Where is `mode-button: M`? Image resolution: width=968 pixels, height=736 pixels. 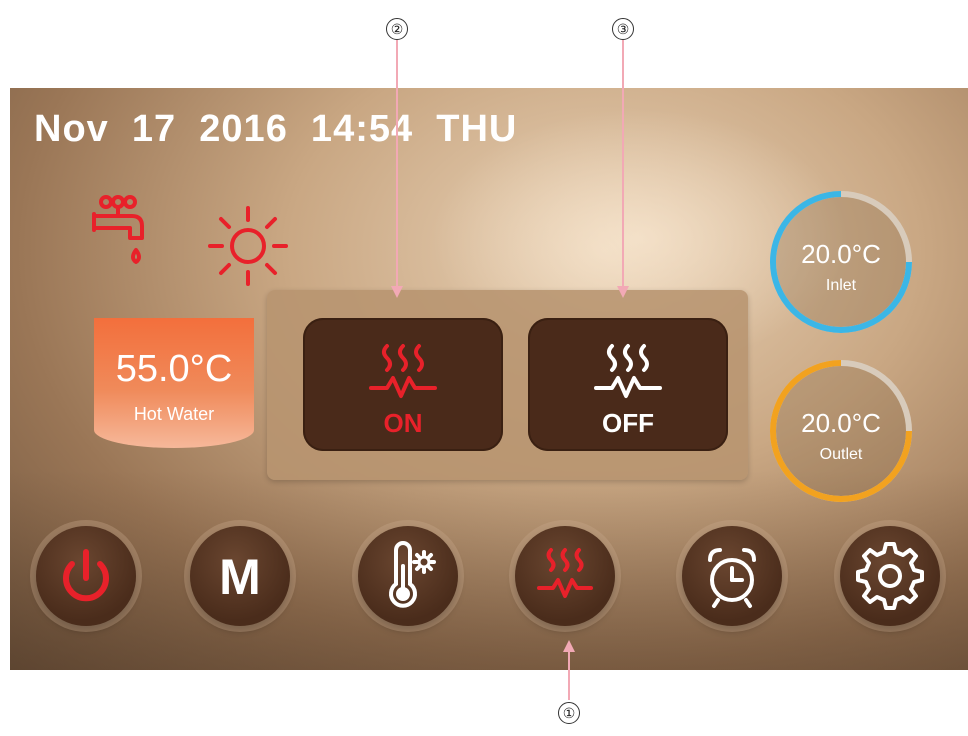
mode-button: M is located at coordinates (240, 576).